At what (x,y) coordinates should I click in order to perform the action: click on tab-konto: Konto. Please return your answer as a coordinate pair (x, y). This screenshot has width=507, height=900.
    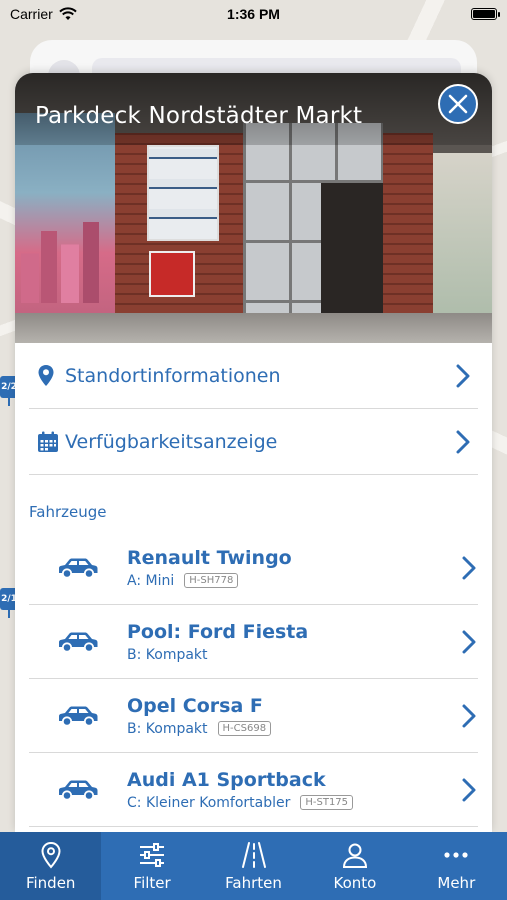
    Looking at the image, I should click on (354, 866).